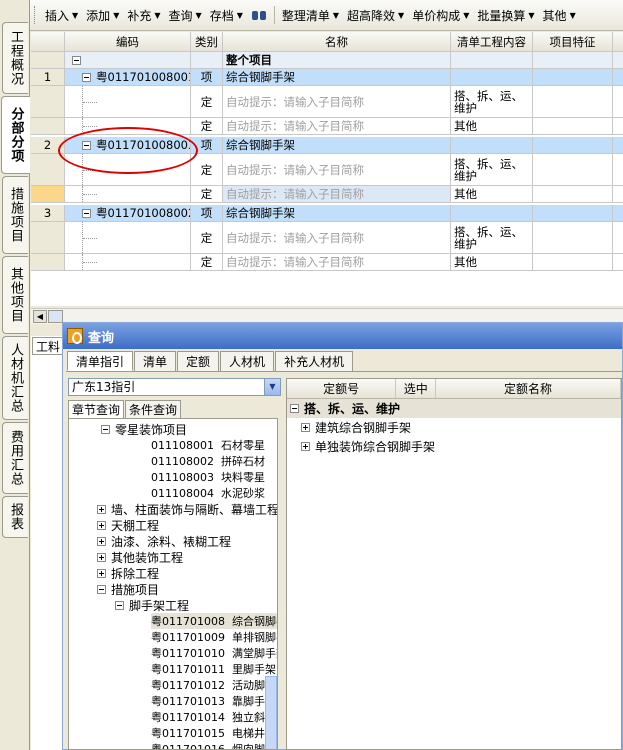 This screenshot has width=623, height=750. Describe the element at coordinates (213, 669) in the screenshot. I see `tree-leaf: 粤011701011 里脚手架` at that location.